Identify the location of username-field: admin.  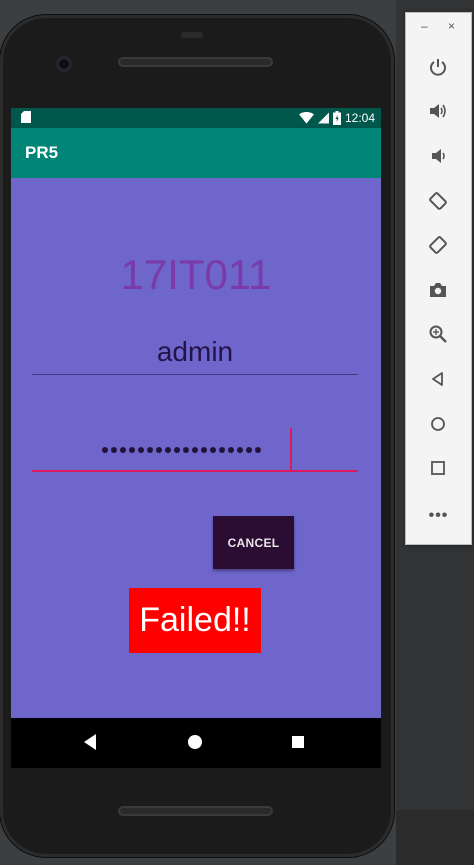
(195, 352).